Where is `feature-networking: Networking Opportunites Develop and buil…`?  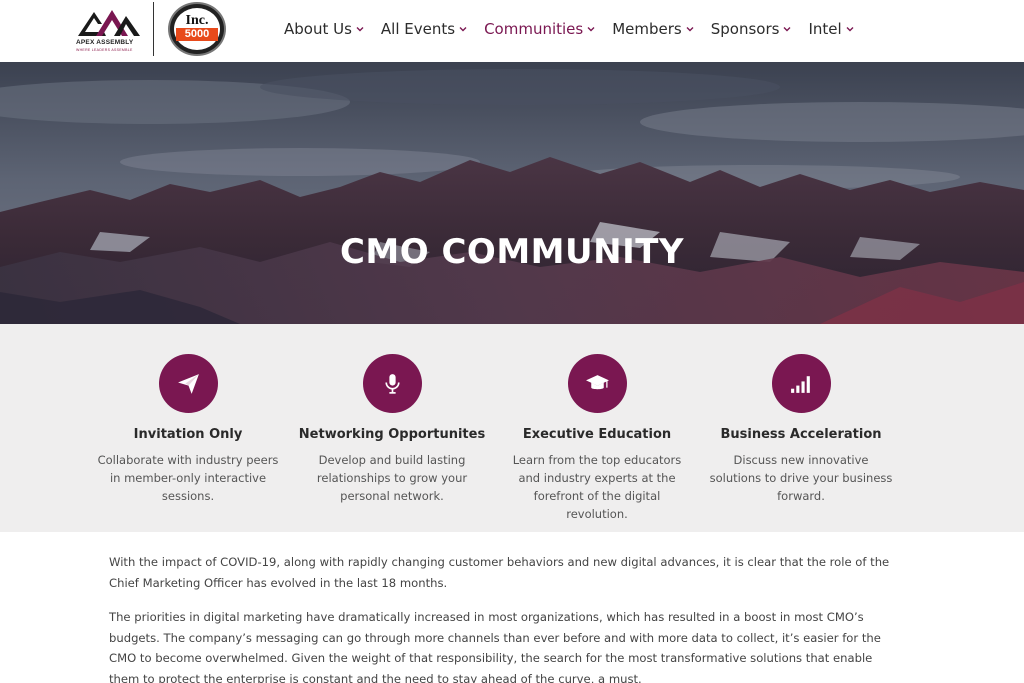 feature-networking: Networking Opportunites Develop and buil… is located at coordinates (392, 429).